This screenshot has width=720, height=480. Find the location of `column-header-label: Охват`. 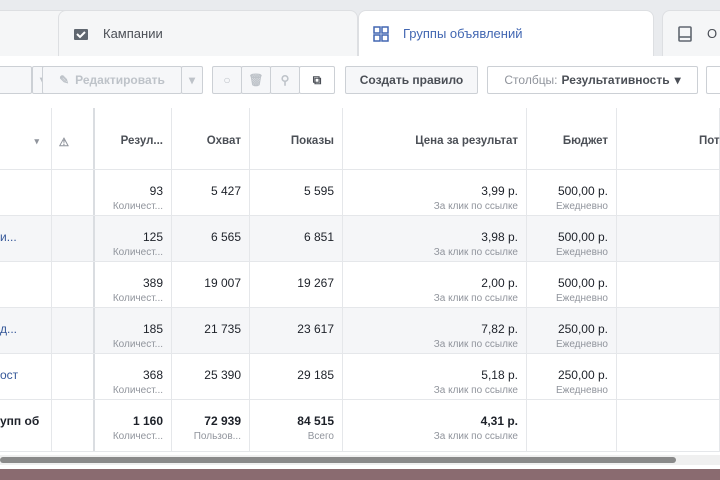

column-header-label: Охват is located at coordinates (223, 141).